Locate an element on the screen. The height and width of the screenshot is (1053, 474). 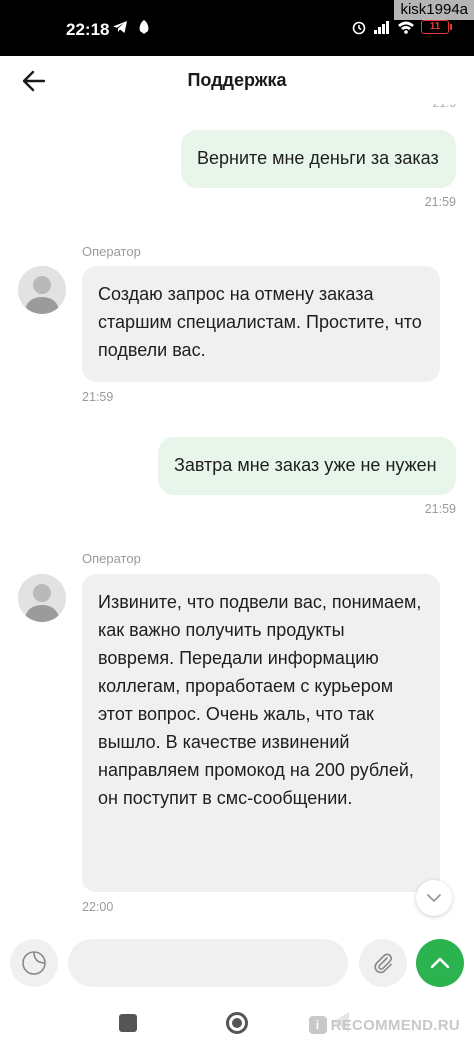
message-time: 22:00 is located at coordinates (98, 907).